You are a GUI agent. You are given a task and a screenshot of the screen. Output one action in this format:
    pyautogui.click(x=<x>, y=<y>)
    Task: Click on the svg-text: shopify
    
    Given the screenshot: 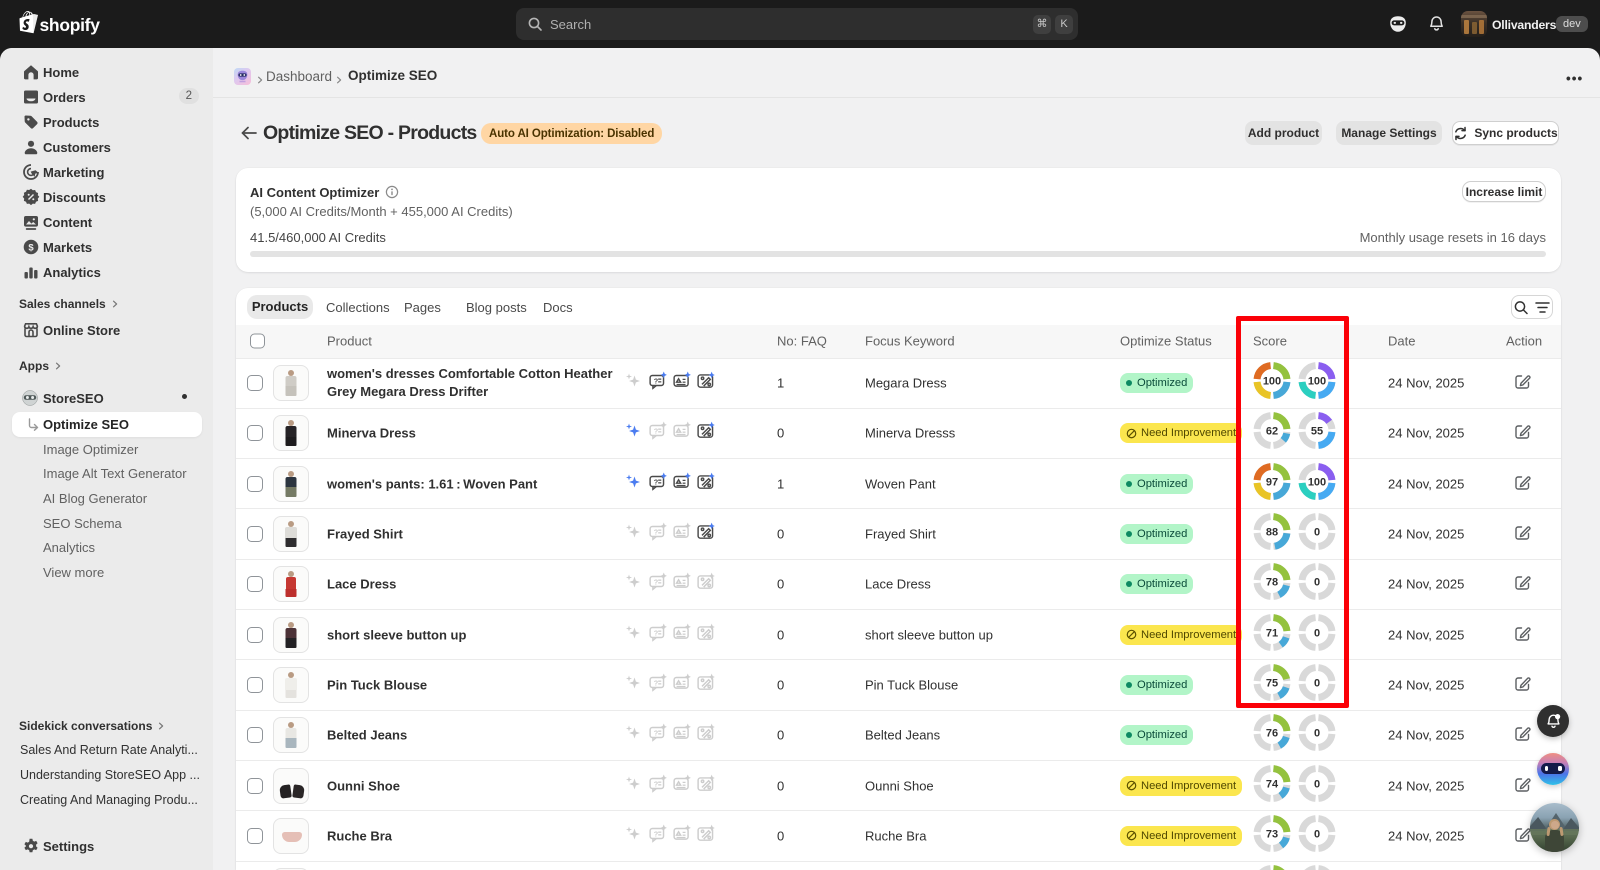 What is the action you would take?
    pyautogui.click(x=70, y=25)
    